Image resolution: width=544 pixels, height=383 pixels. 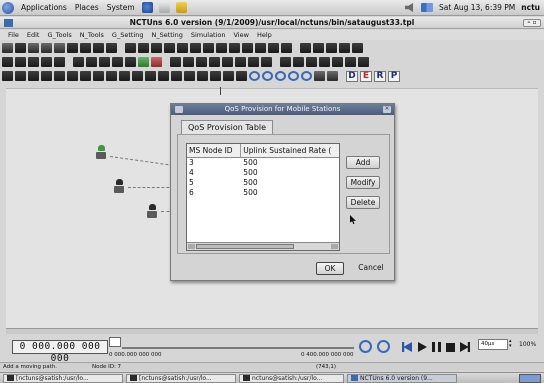 I want to click on mail-launcher-icon, so click(x=164, y=7).